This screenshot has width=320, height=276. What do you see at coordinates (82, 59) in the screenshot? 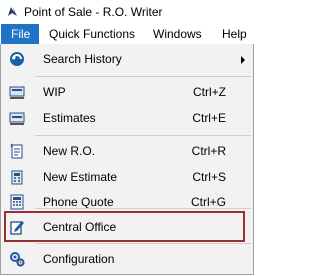
I see `menu-item-label: Search History` at bounding box center [82, 59].